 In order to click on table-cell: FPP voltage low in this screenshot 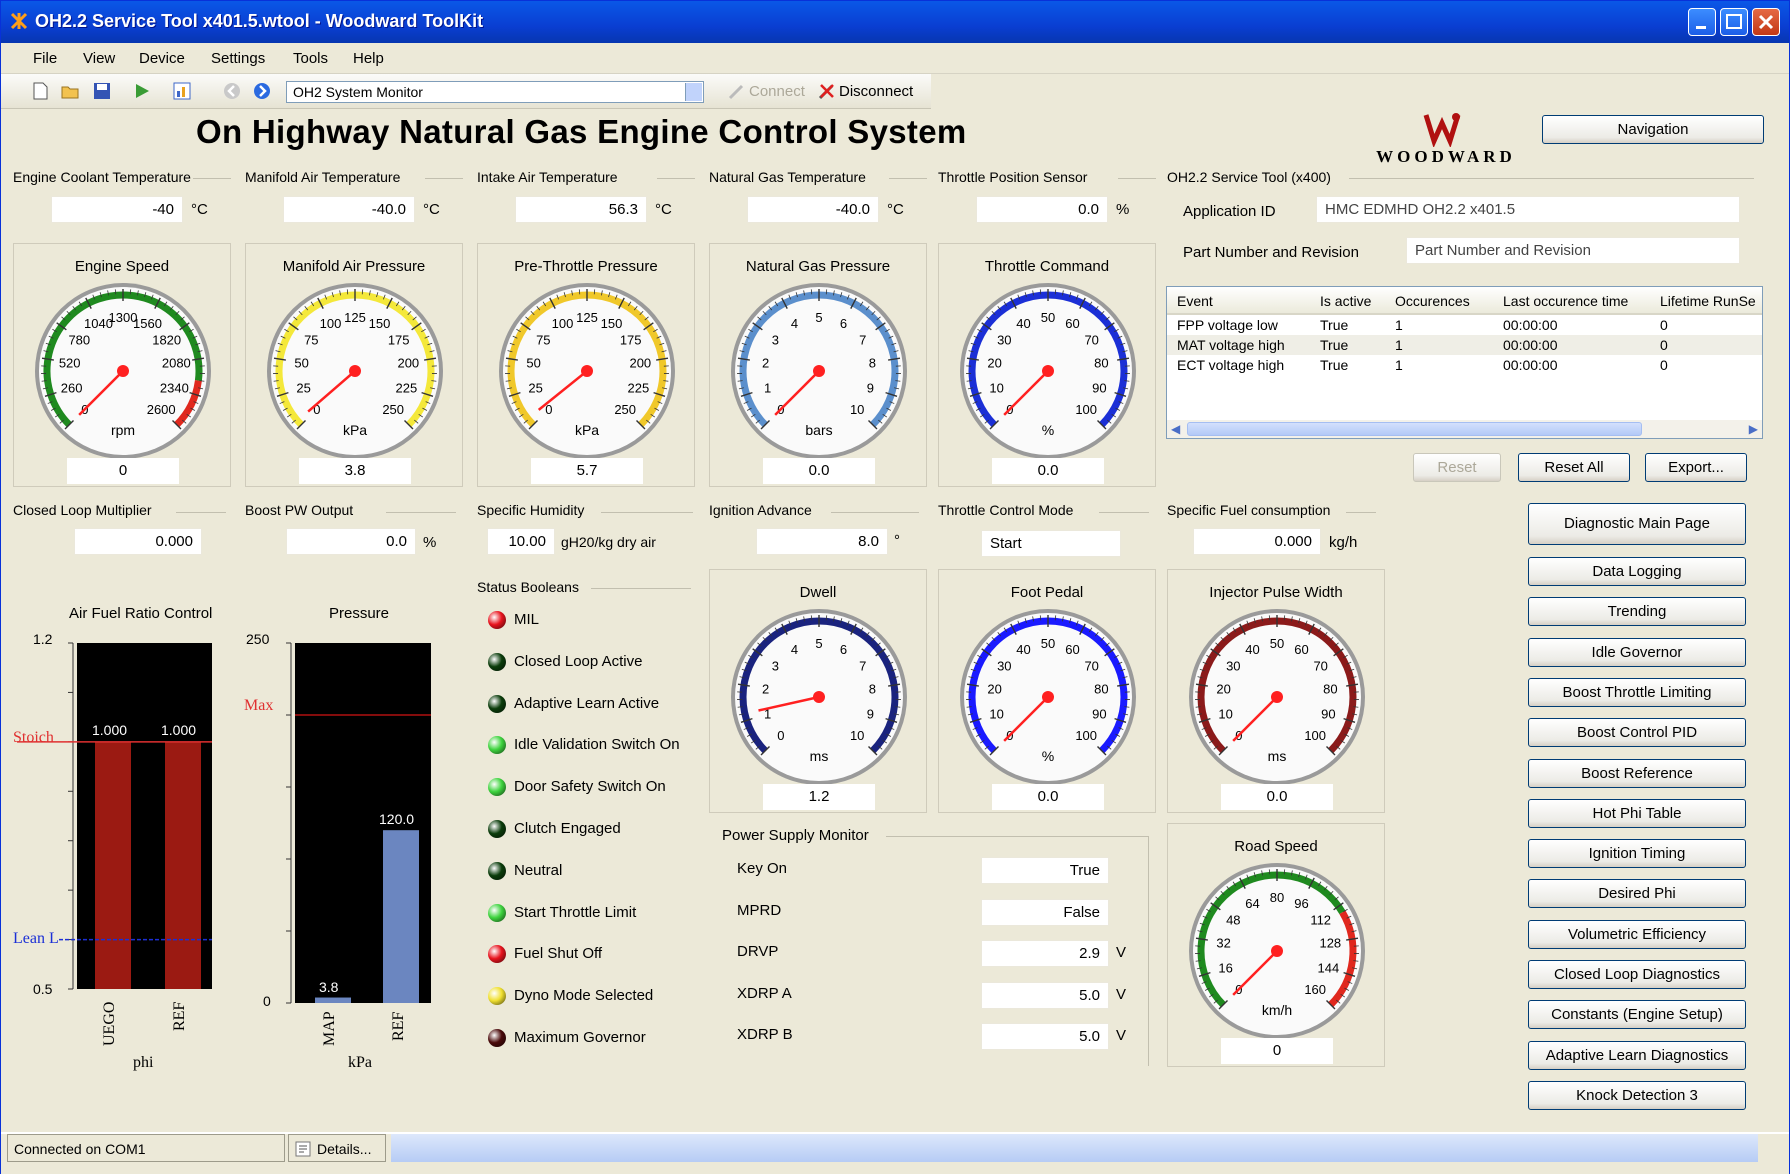, I will do `click(1227, 325)`.